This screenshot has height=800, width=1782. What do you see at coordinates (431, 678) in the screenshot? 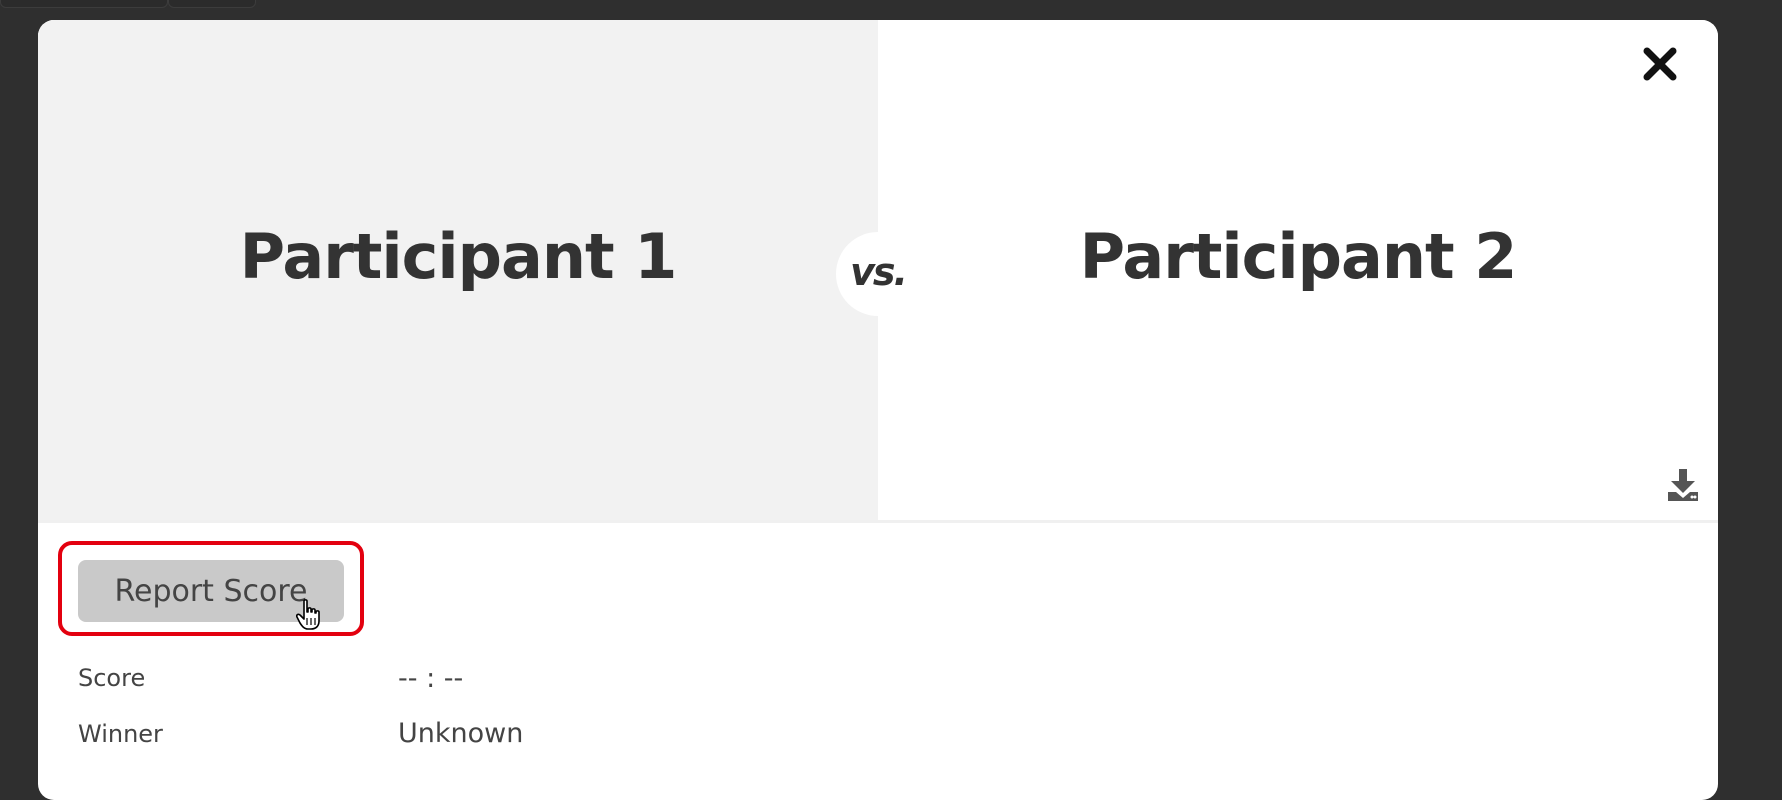
I see `score-value: --` at bounding box center [431, 678].